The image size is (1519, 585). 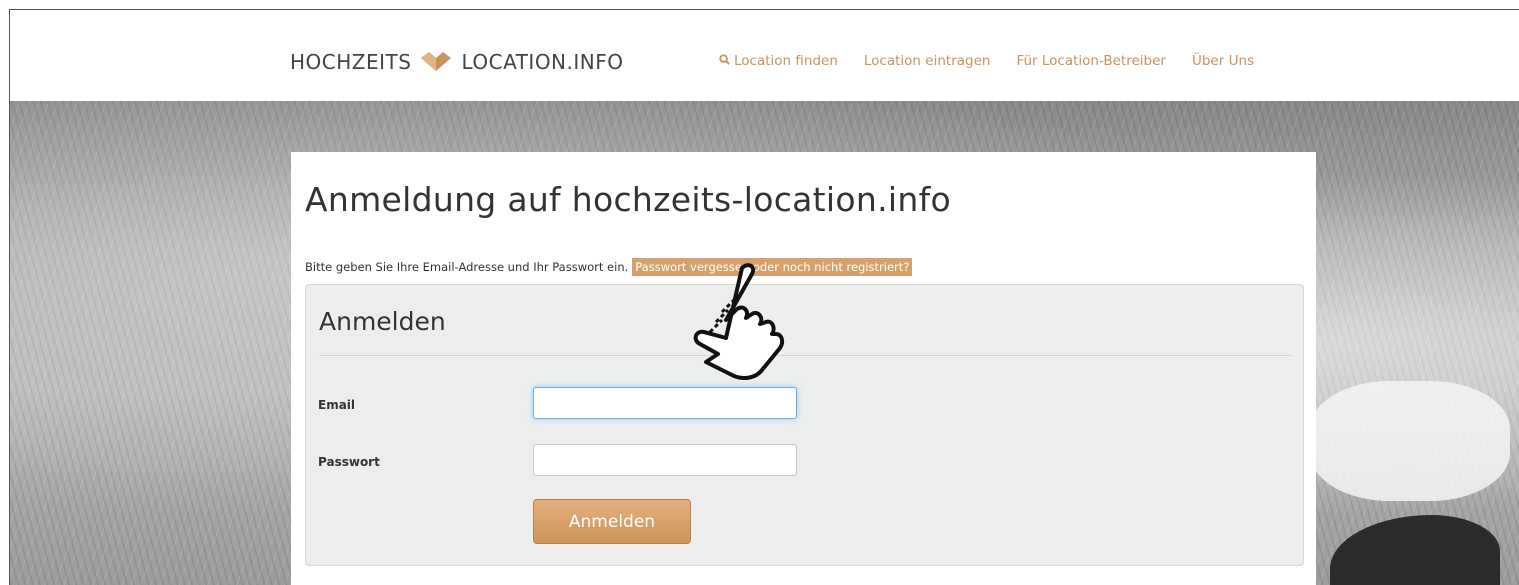 What do you see at coordinates (612, 521) in the screenshot?
I see `login-button: Anmelden` at bounding box center [612, 521].